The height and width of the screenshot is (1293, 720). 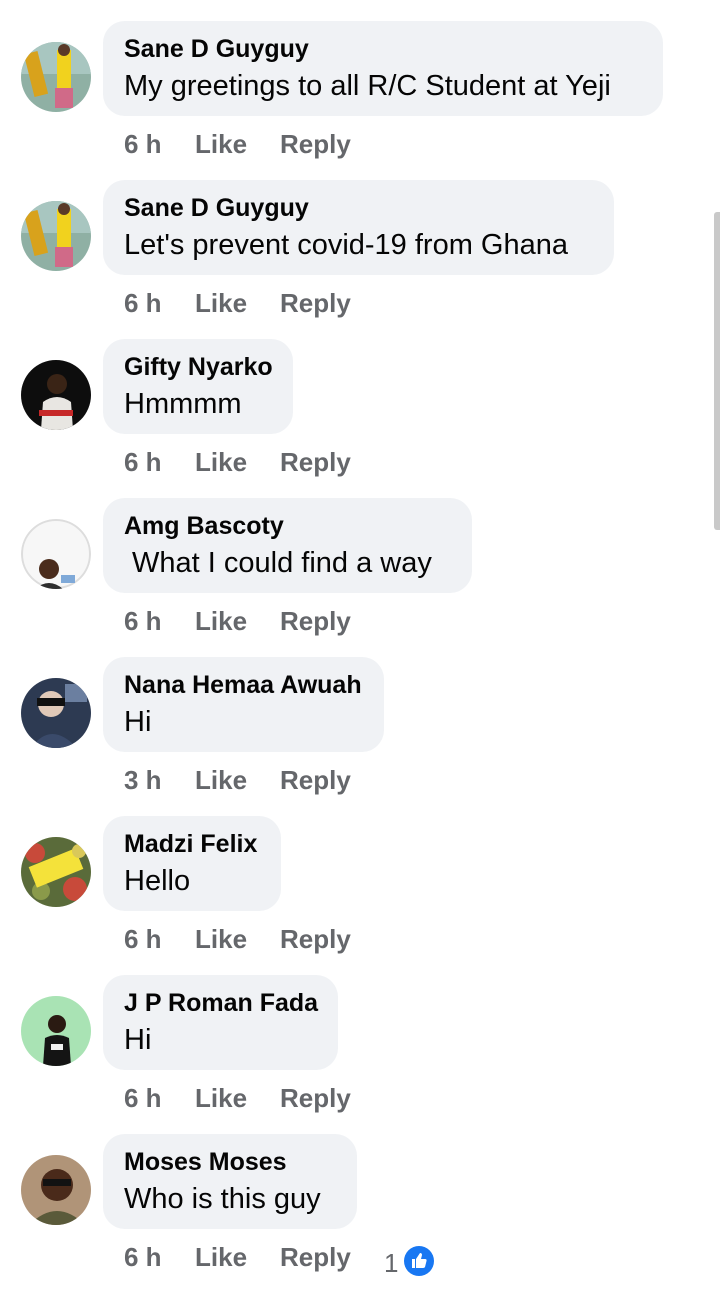 I want to click on thumbs-up-icon, so click(x=419, y=1260).